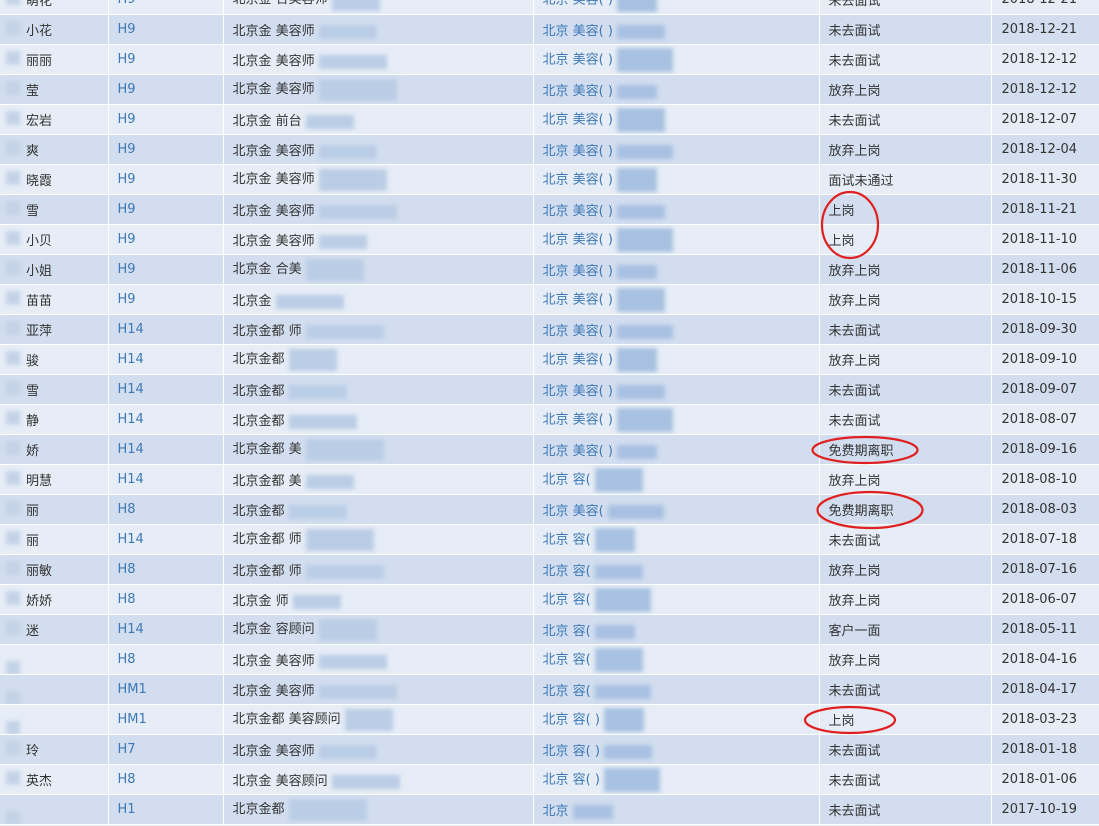 Image resolution: width=1099 pixels, height=826 pixels. I want to click on table-row: 晓霞 H9 北京金 美容师 北京 美容( ) 面试未通过 2018-11-30, so click(549, 179).